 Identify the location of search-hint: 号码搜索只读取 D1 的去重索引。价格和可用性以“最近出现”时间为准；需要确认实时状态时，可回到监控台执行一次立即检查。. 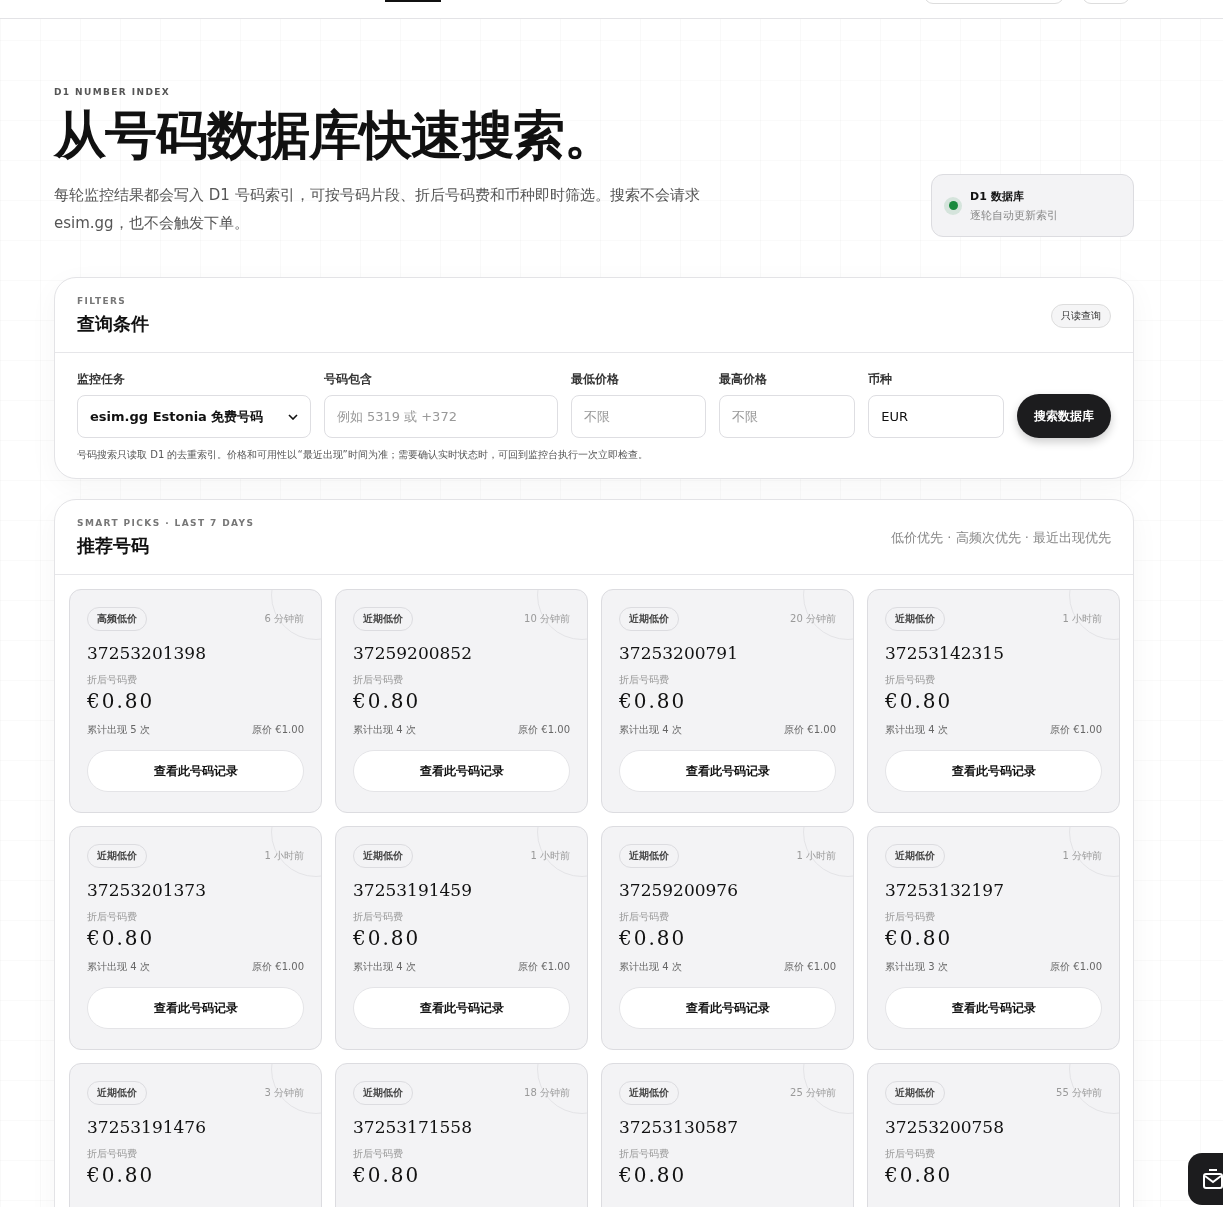
(363, 455).